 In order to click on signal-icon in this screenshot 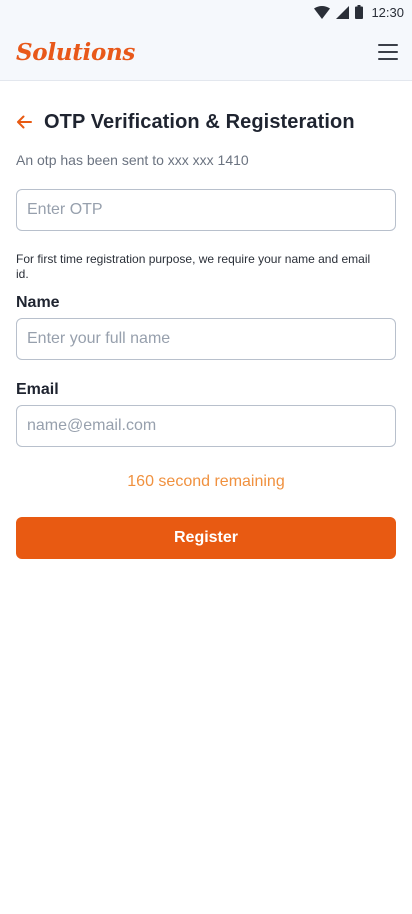, I will do `click(343, 12)`.